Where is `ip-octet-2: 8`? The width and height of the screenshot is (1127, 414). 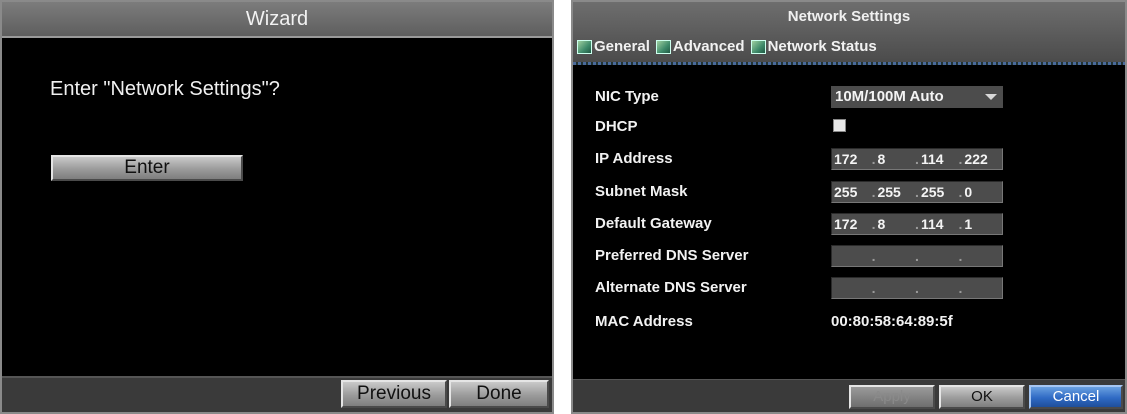 ip-octet-2: 8 is located at coordinates (881, 159).